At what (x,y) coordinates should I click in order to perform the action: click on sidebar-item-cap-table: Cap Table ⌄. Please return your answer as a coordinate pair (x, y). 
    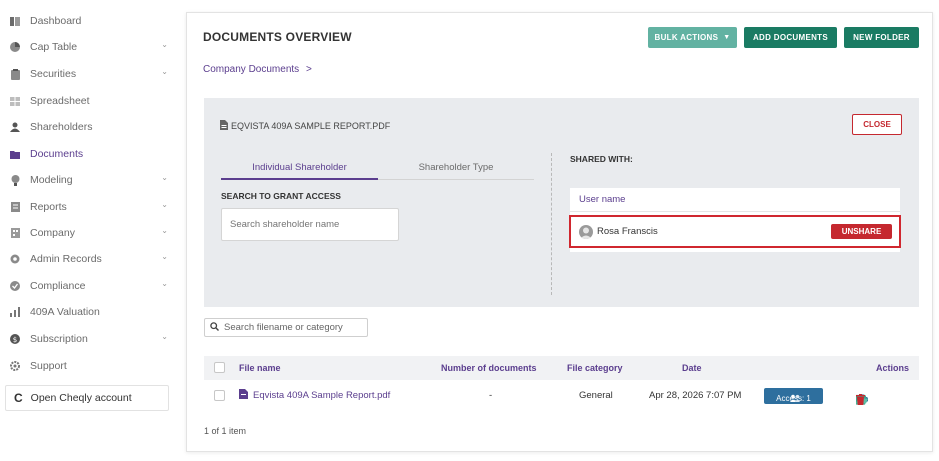
    Looking at the image, I should click on (90, 47).